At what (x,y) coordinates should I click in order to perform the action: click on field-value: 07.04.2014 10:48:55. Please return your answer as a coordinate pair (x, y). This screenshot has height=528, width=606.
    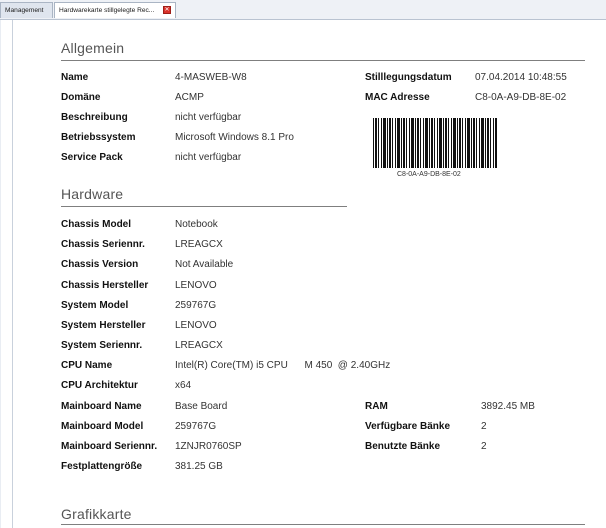
    Looking at the image, I should click on (521, 77).